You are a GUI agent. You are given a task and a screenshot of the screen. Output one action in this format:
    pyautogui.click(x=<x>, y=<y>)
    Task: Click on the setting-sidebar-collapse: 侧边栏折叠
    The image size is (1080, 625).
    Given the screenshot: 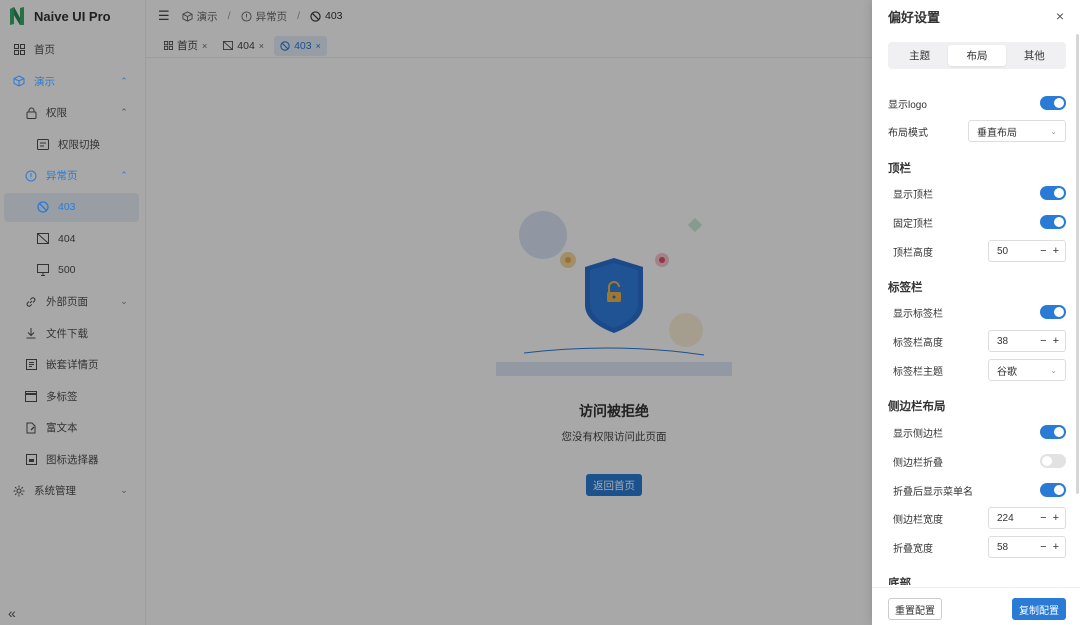 What is the action you would take?
    pyautogui.click(x=979, y=461)
    